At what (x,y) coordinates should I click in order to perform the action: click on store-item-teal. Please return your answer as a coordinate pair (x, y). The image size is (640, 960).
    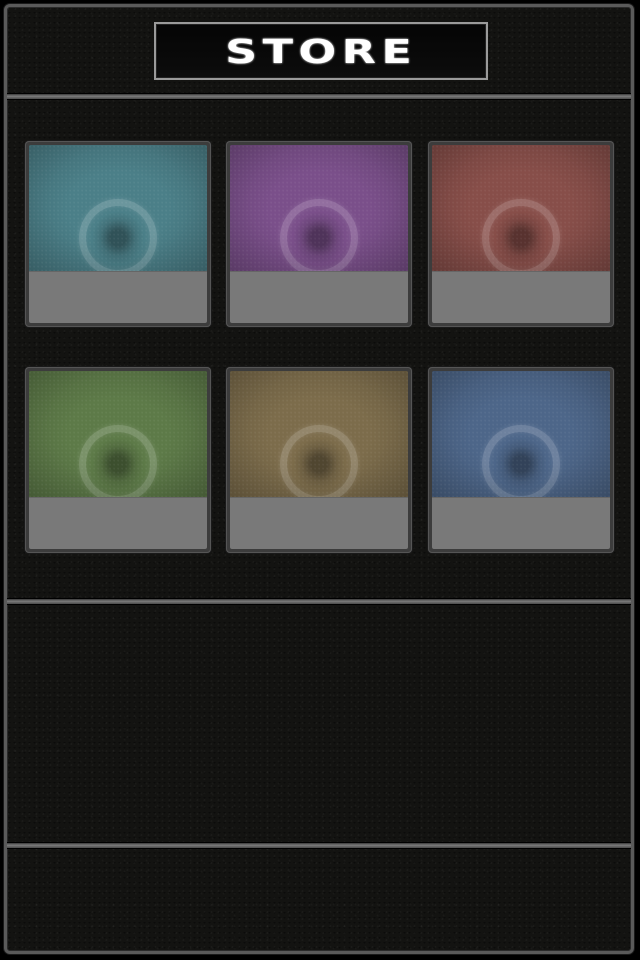
    Looking at the image, I should click on (118, 234).